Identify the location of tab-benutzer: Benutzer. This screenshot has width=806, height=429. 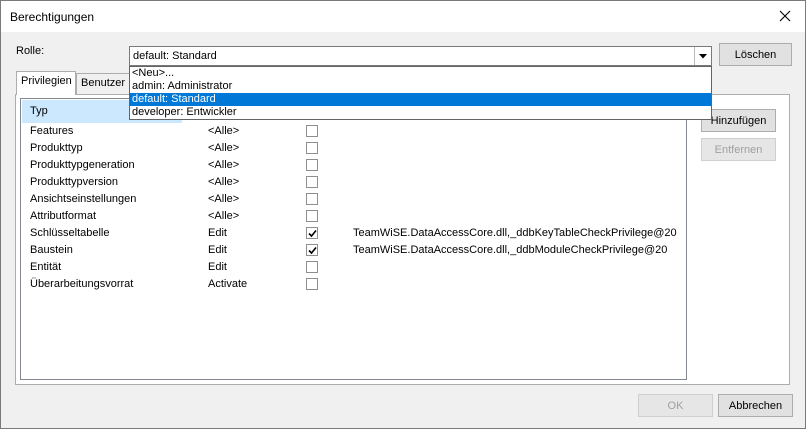
(103, 83).